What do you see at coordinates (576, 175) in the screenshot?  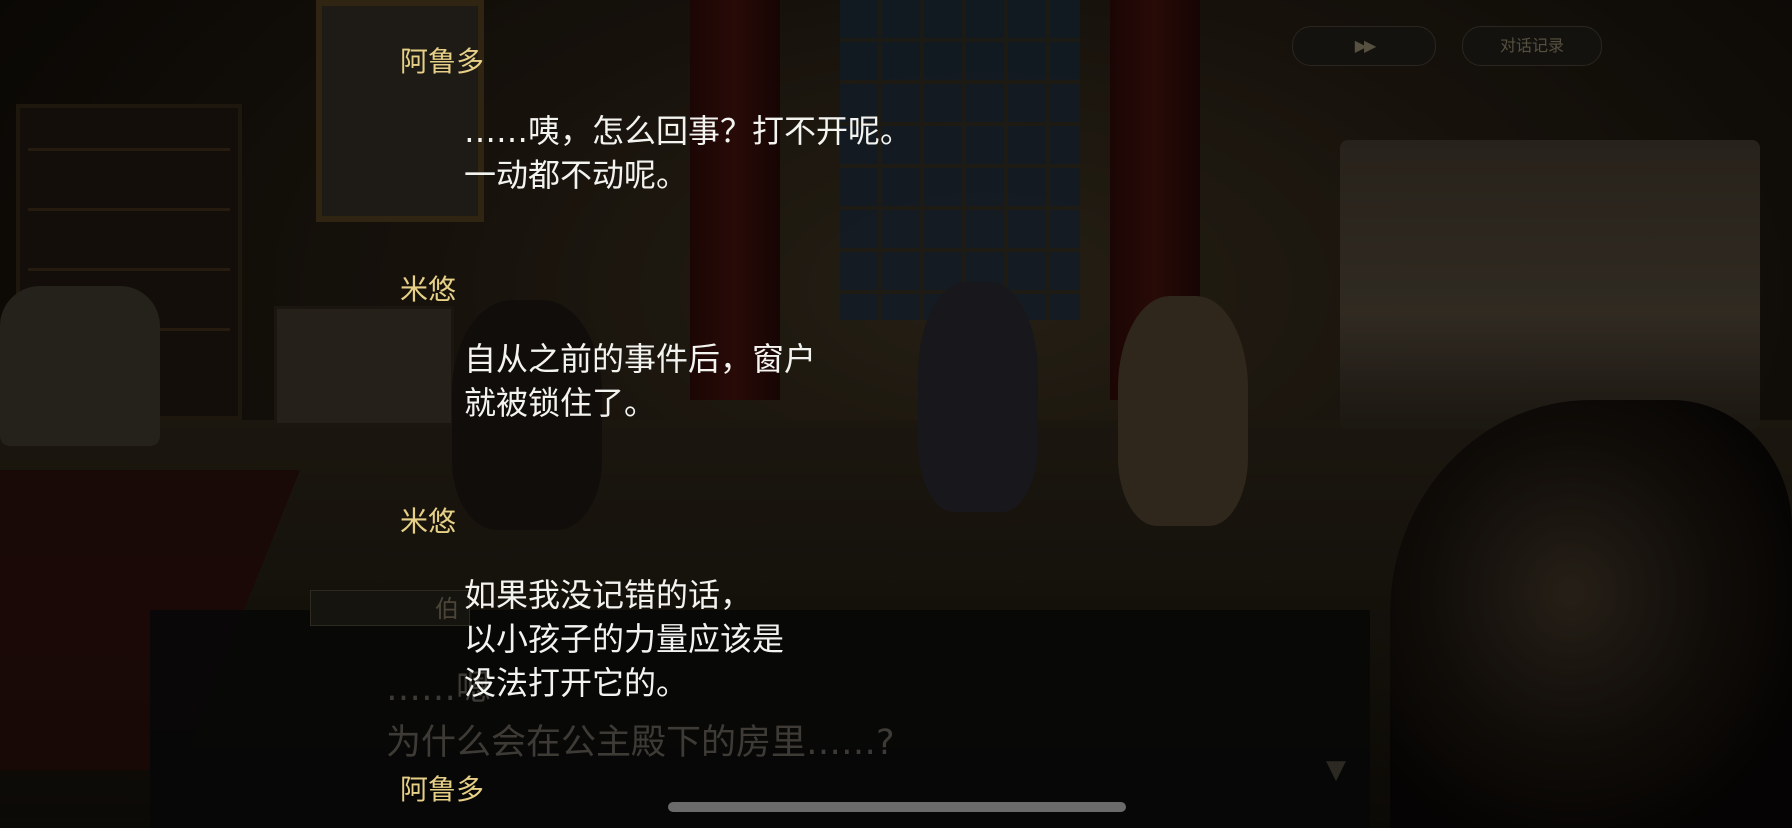 I see `backlog-line: 一动都不动呢。` at bounding box center [576, 175].